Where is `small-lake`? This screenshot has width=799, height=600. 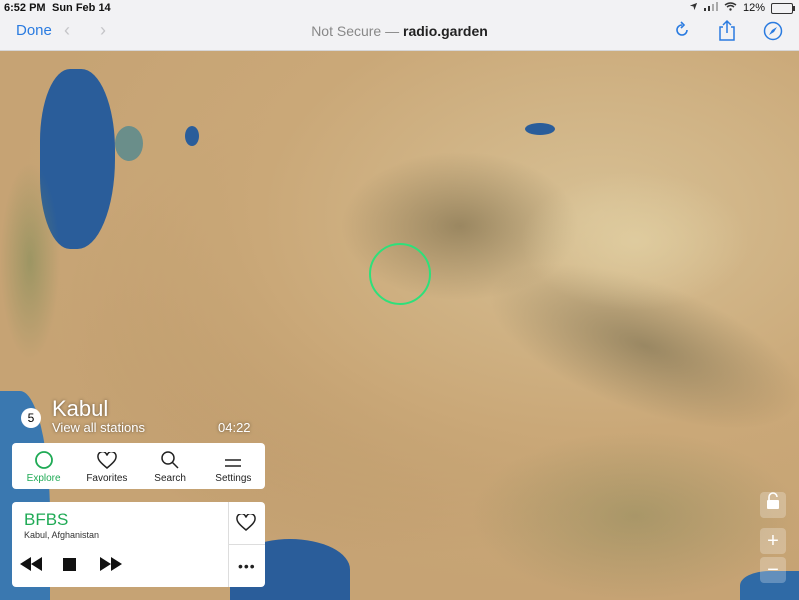 small-lake is located at coordinates (192, 136).